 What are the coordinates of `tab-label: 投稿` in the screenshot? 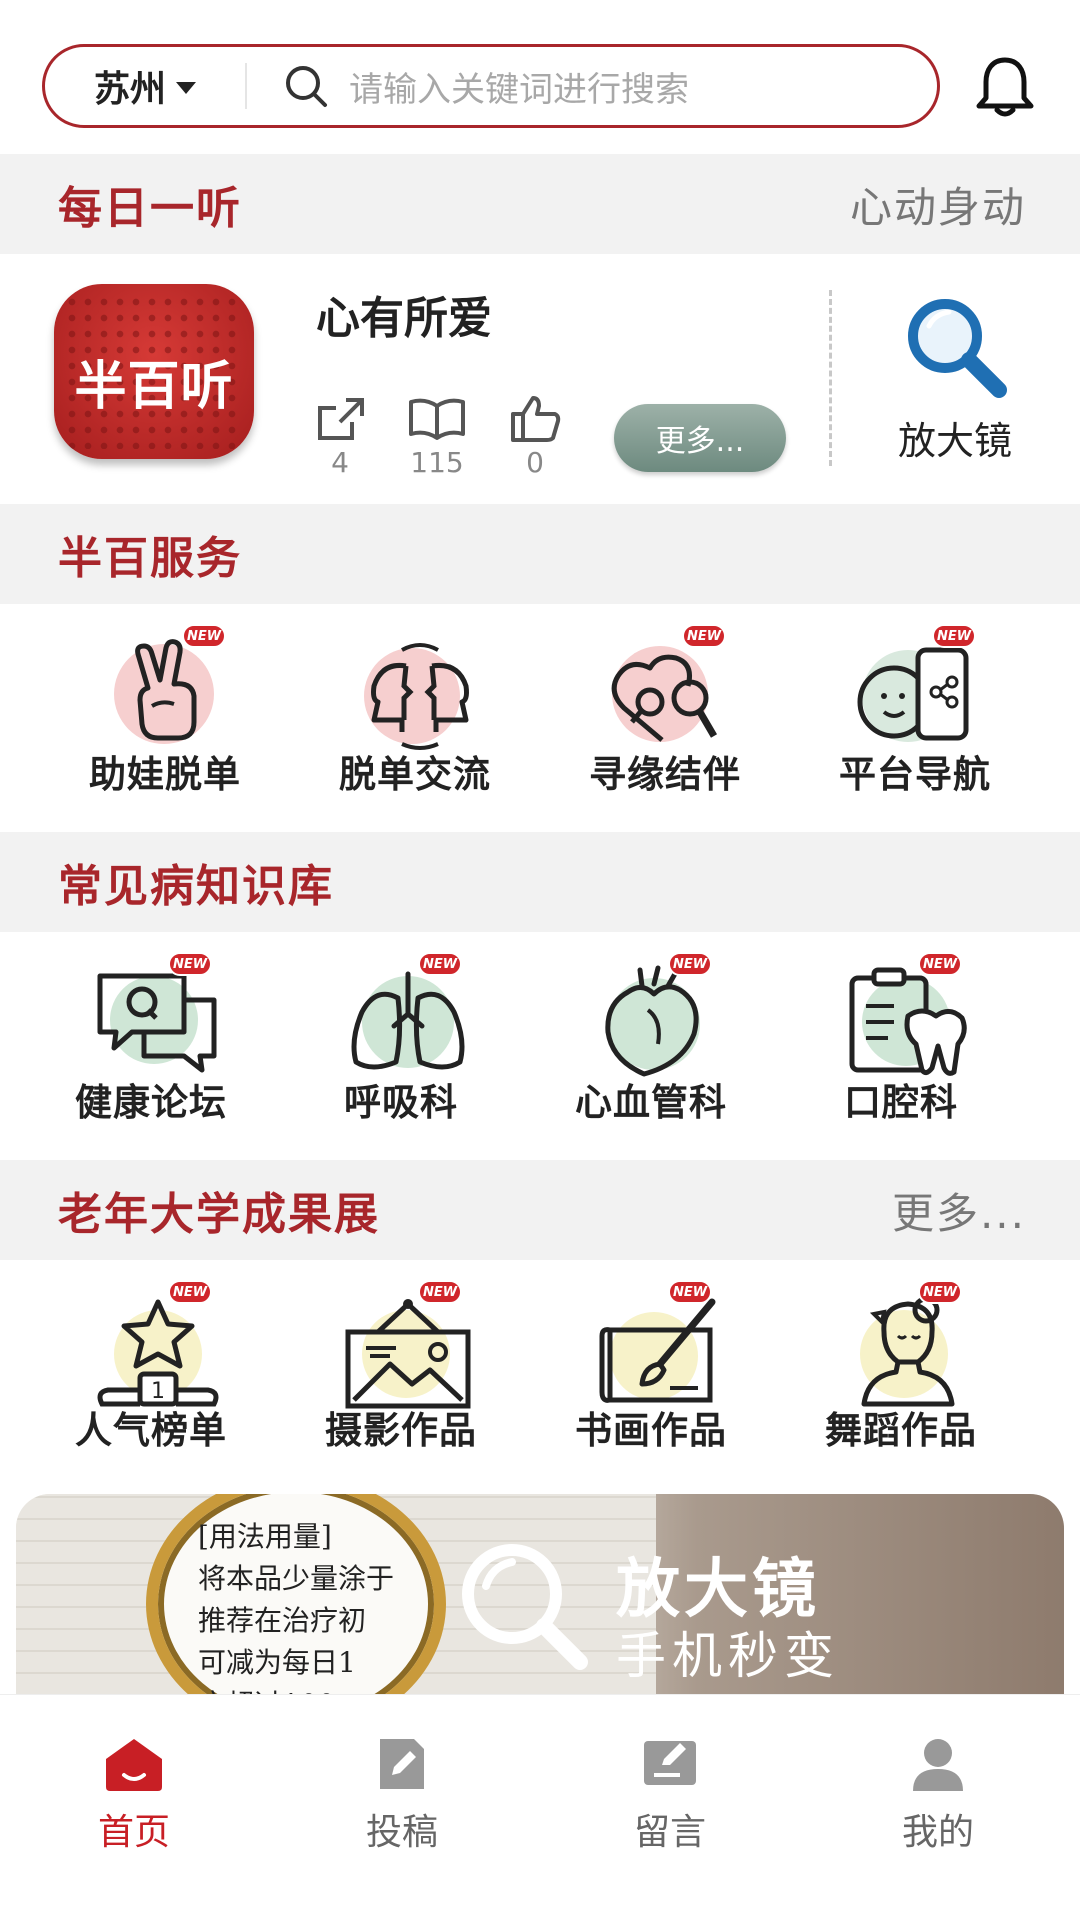 It's located at (401, 1832).